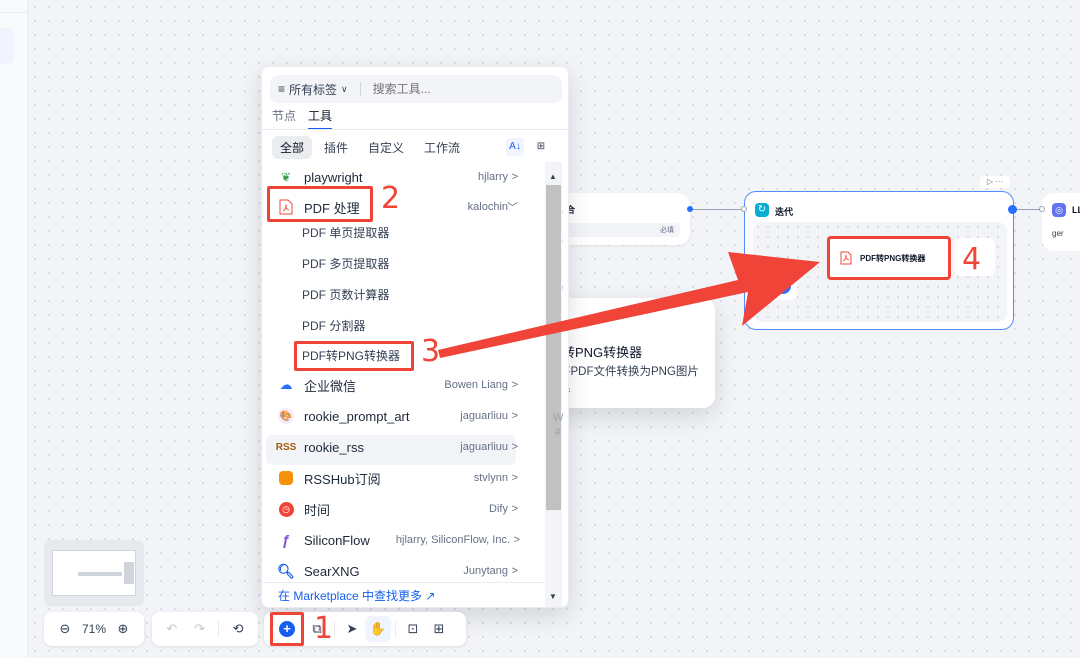  What do you see at coordinates (94, 573) in the screenshot?
I see `minimap` at bounding box center [94, 573].